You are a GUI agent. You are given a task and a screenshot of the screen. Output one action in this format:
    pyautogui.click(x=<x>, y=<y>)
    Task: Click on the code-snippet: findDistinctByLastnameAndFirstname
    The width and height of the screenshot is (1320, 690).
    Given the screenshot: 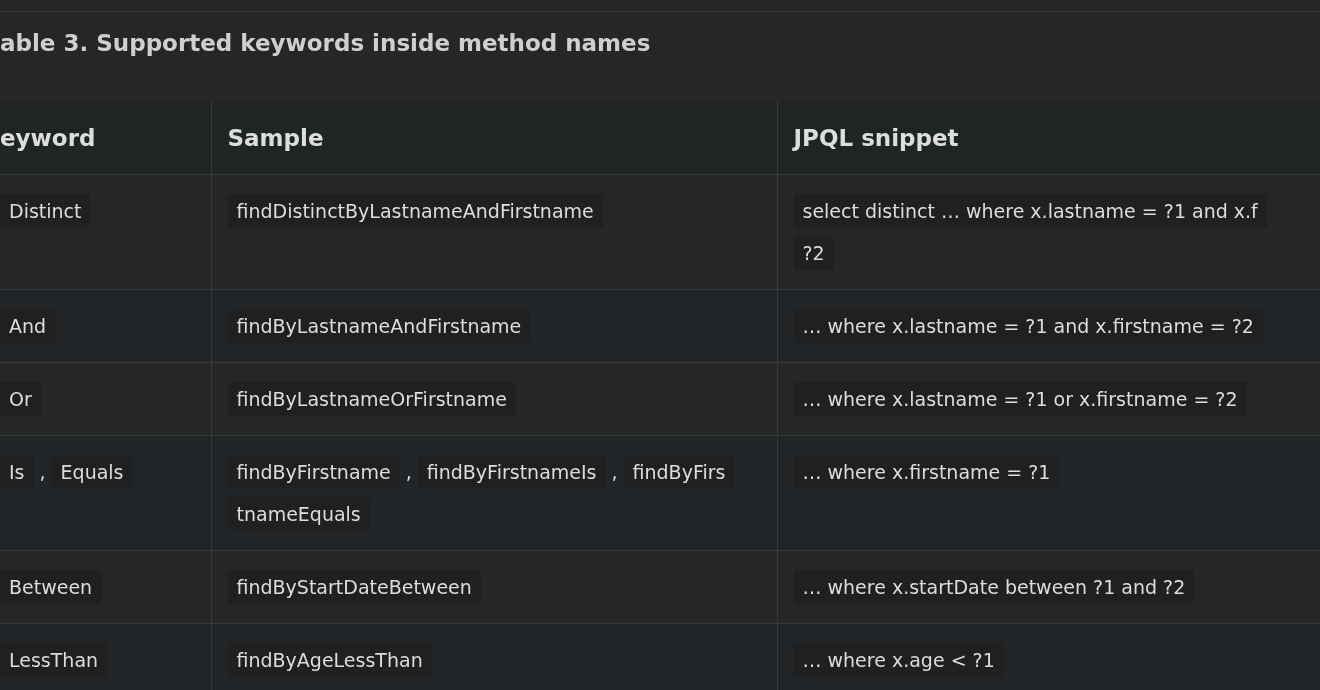 What is the action you would take?
    pyautogui.click(x=415, y=211)
    